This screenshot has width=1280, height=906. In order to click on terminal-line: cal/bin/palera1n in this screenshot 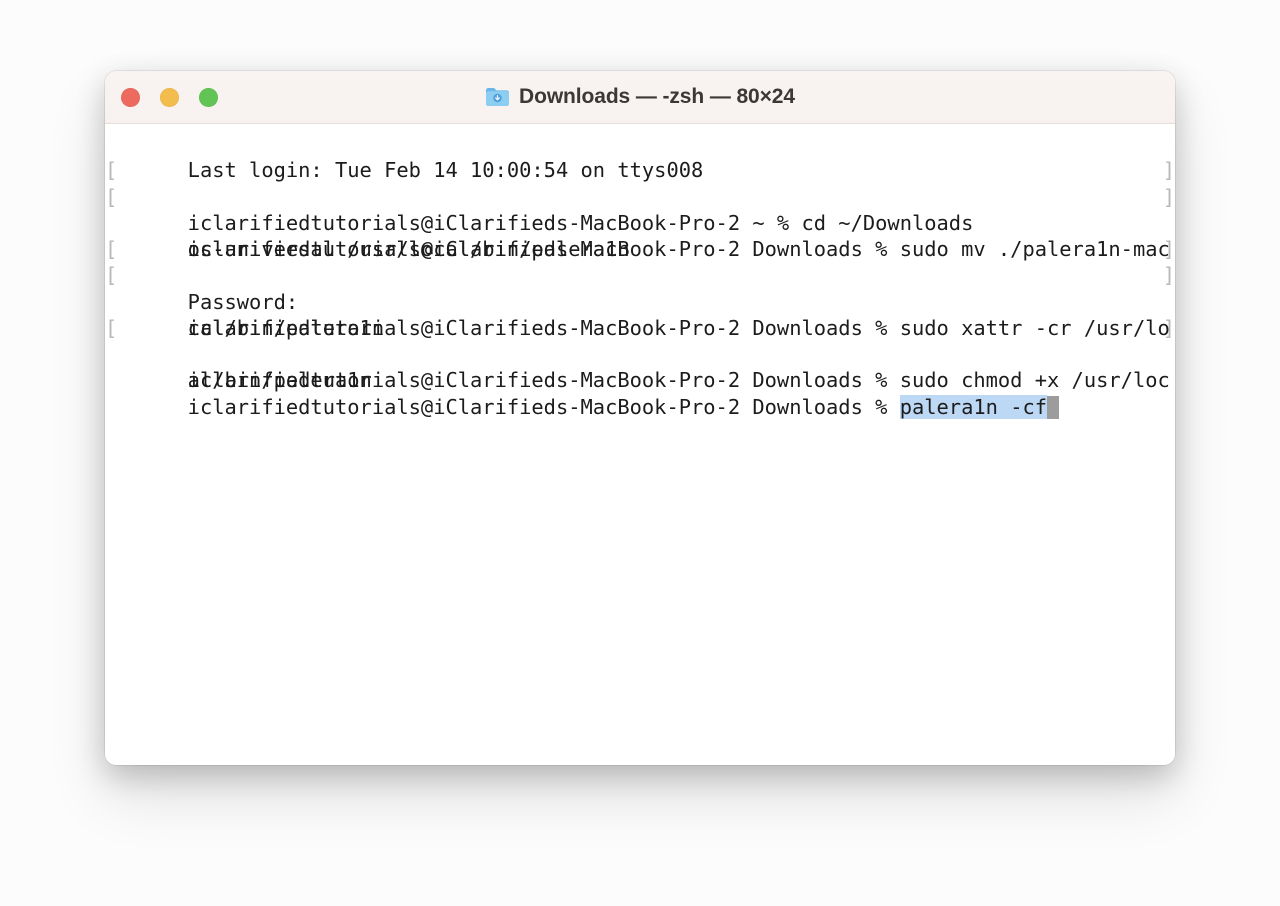, I will do `click(640, 314)`.